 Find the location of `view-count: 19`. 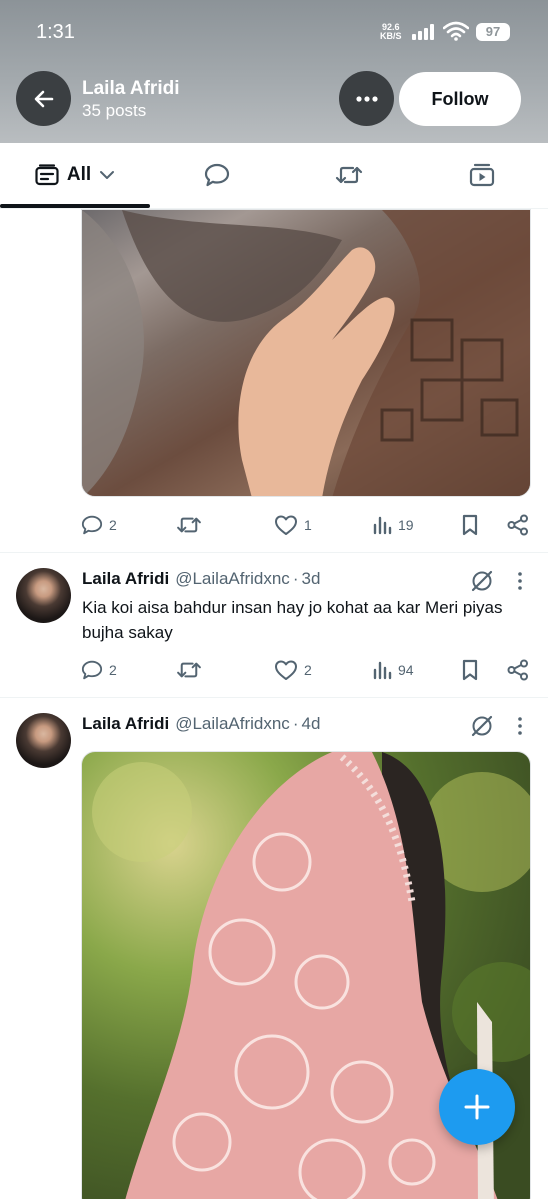

view-count: 19 is located at coordinates (406, 525).